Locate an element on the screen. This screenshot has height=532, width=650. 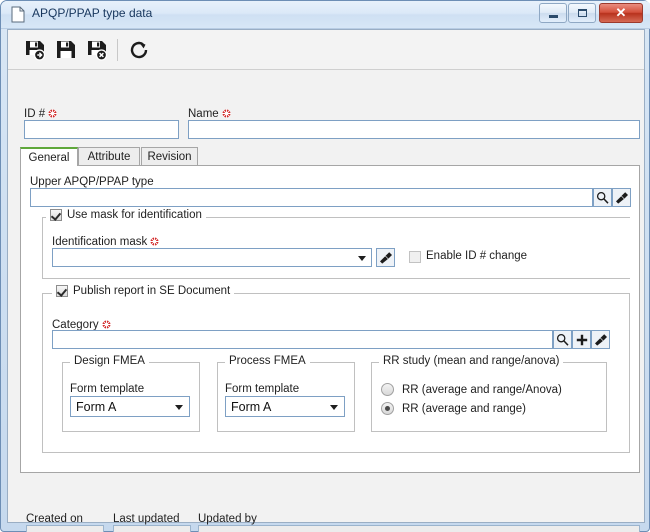
updated-by-label: Updated by is located at coordinates (227, 519).